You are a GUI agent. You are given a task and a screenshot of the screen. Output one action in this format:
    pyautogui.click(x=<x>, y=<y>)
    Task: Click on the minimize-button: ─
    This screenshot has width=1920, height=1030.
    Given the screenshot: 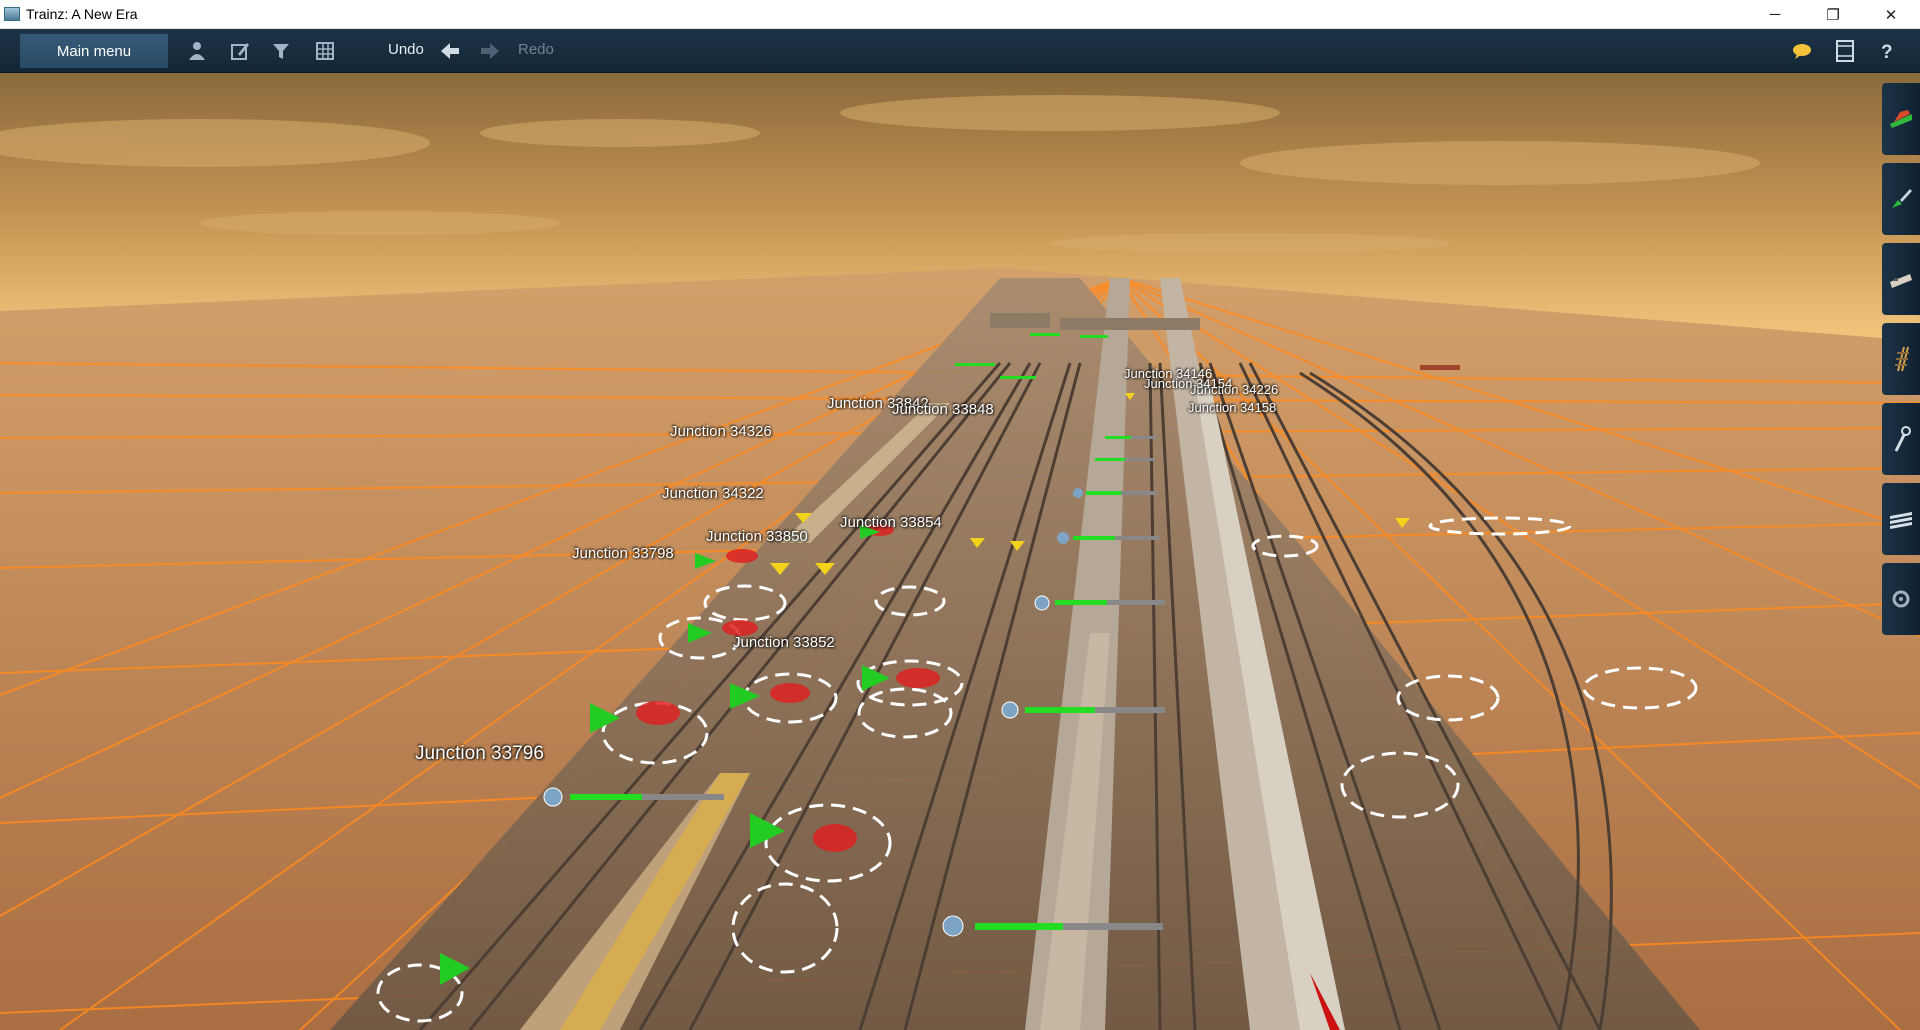 What is the action you would take?
    pyautogui.click(x=1775, y=14)
    